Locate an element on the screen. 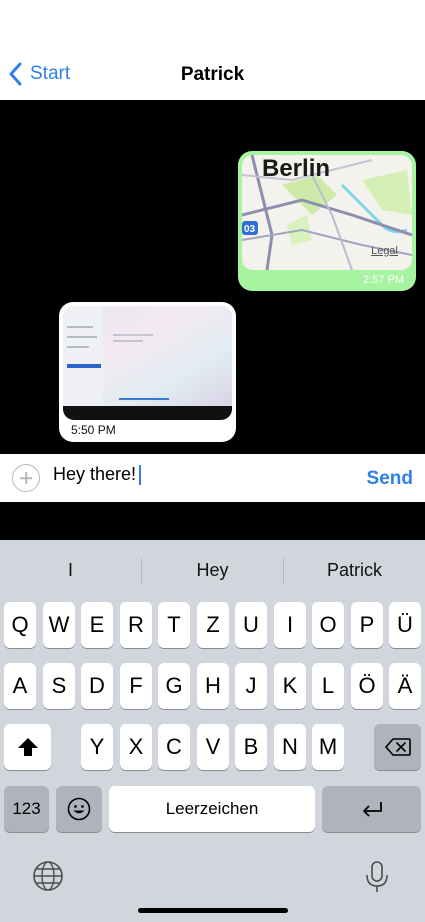  key-n: N is located at coordinates (290, 747).